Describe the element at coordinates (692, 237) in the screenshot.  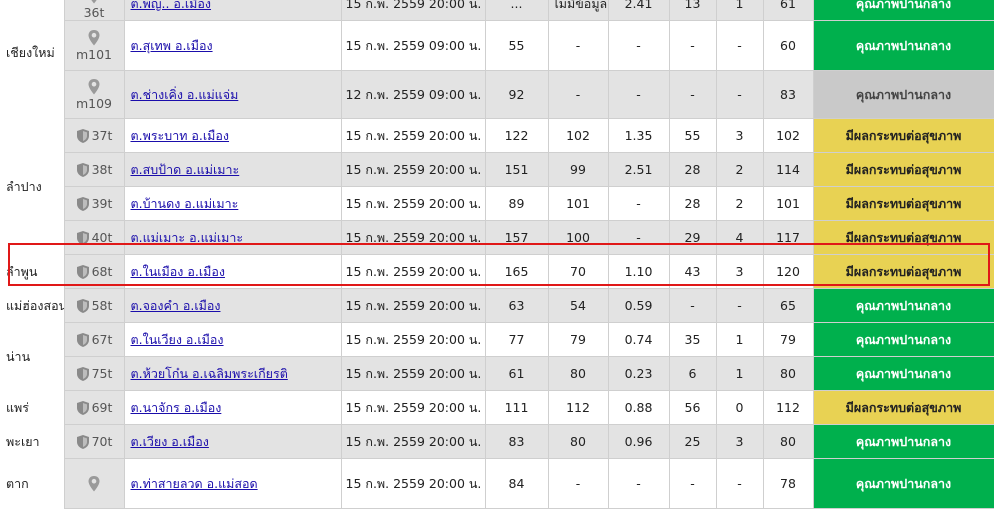
I see `measurement-value: 29` at that location.